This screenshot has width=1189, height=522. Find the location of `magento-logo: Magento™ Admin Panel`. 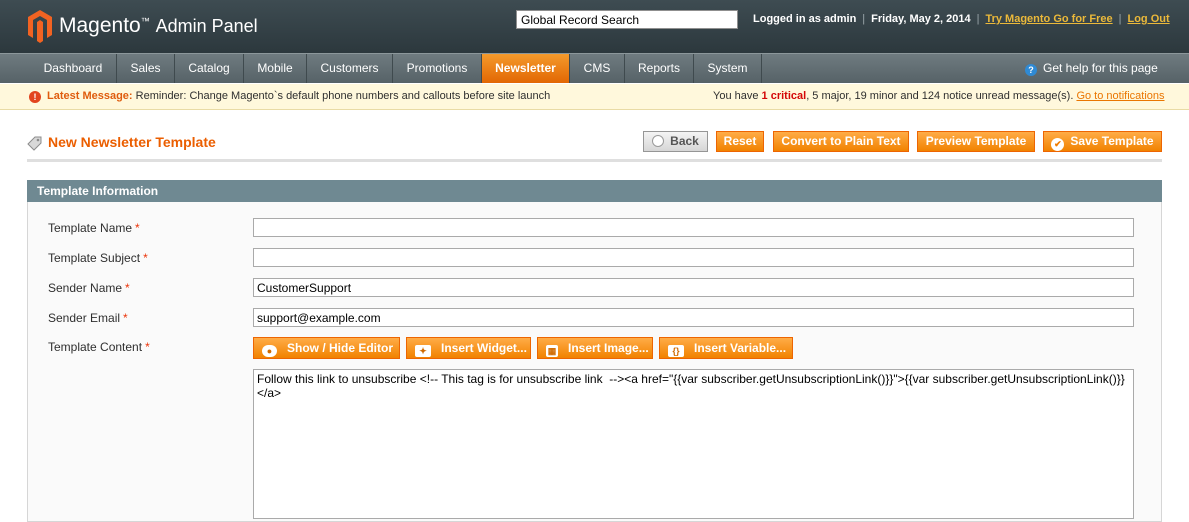

magento-logo: Magento™ Admin Panel is located at coordinates (142, 26).